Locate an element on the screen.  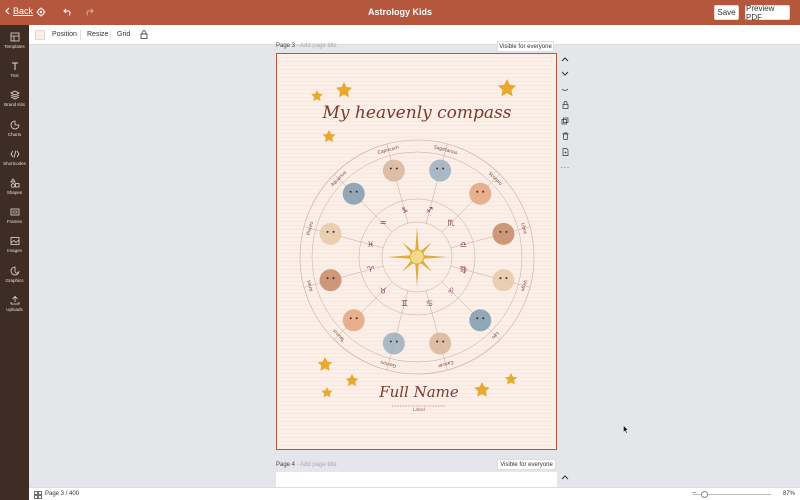
code-icon is located at coordinates (14, 154).